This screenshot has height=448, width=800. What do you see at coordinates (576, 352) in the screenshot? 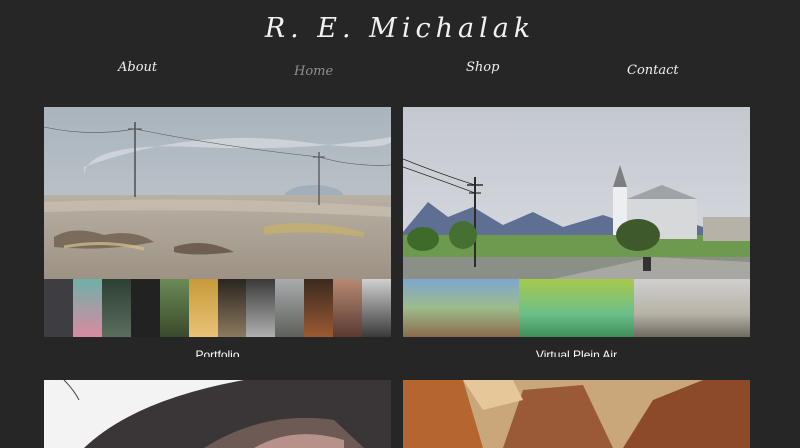
I see `plein-air-caption: Virtual Plein Air` at bounding box center [576, 352].